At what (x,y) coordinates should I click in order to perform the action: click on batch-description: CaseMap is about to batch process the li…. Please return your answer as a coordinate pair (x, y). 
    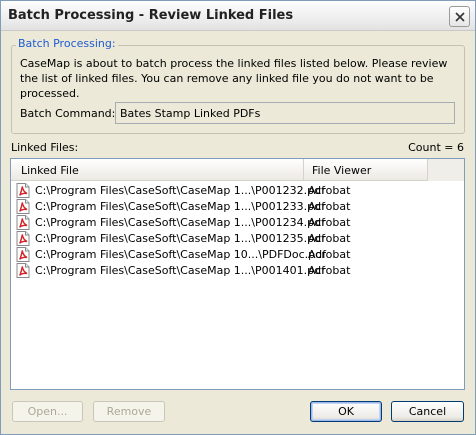
    Looking at the image, I should click on (234, 78).